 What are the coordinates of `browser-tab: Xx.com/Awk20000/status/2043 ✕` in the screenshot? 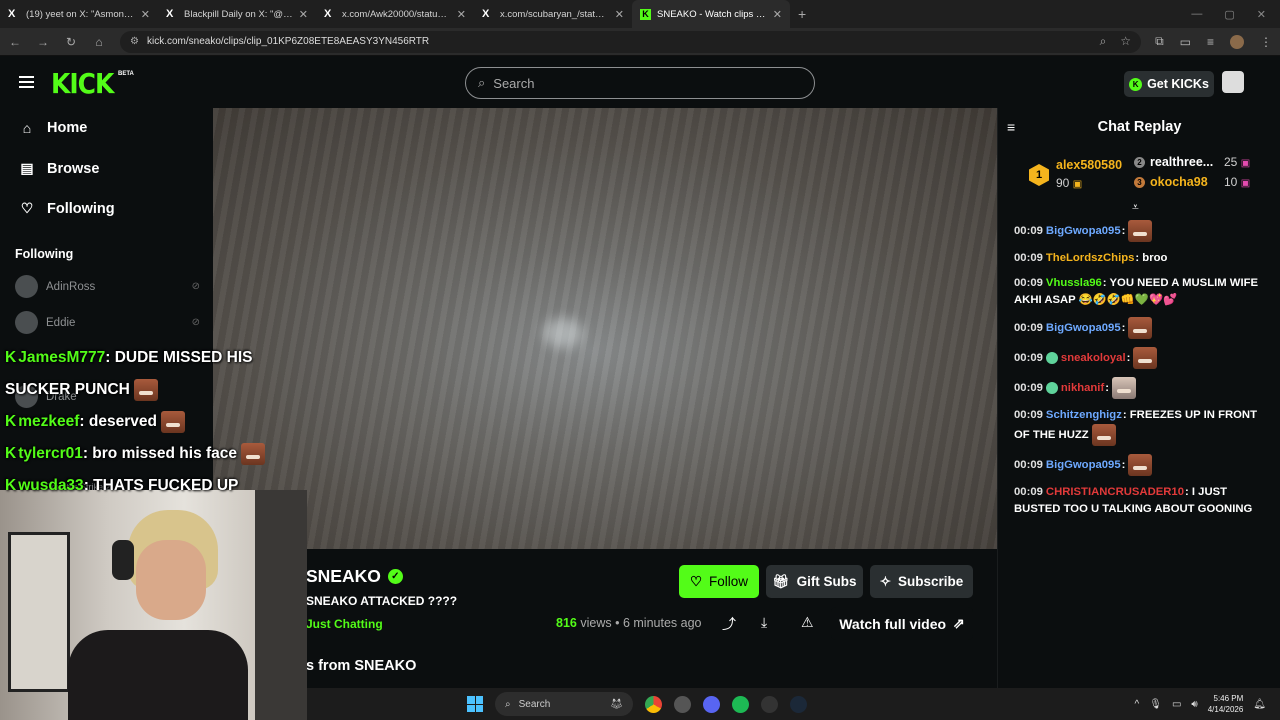 It's located at (395, 14).